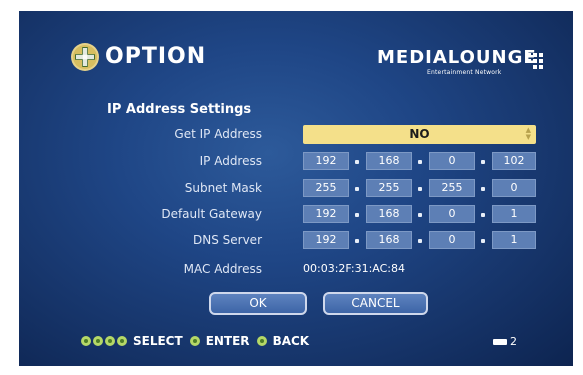 This screenshot has height=375, width=583. Describe the element at coordinates (514, 240) in the screenshot. I see `dns-server-octet-4: 1` at that location.